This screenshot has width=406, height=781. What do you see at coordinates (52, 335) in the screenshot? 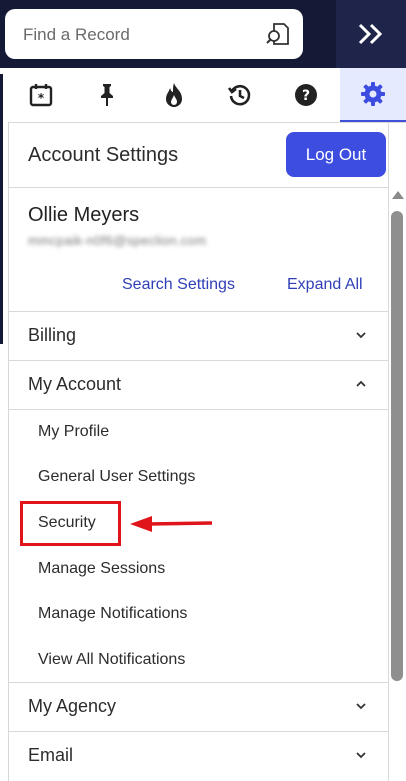
I see `section-label: Billing` at bounding box center [52, 335].